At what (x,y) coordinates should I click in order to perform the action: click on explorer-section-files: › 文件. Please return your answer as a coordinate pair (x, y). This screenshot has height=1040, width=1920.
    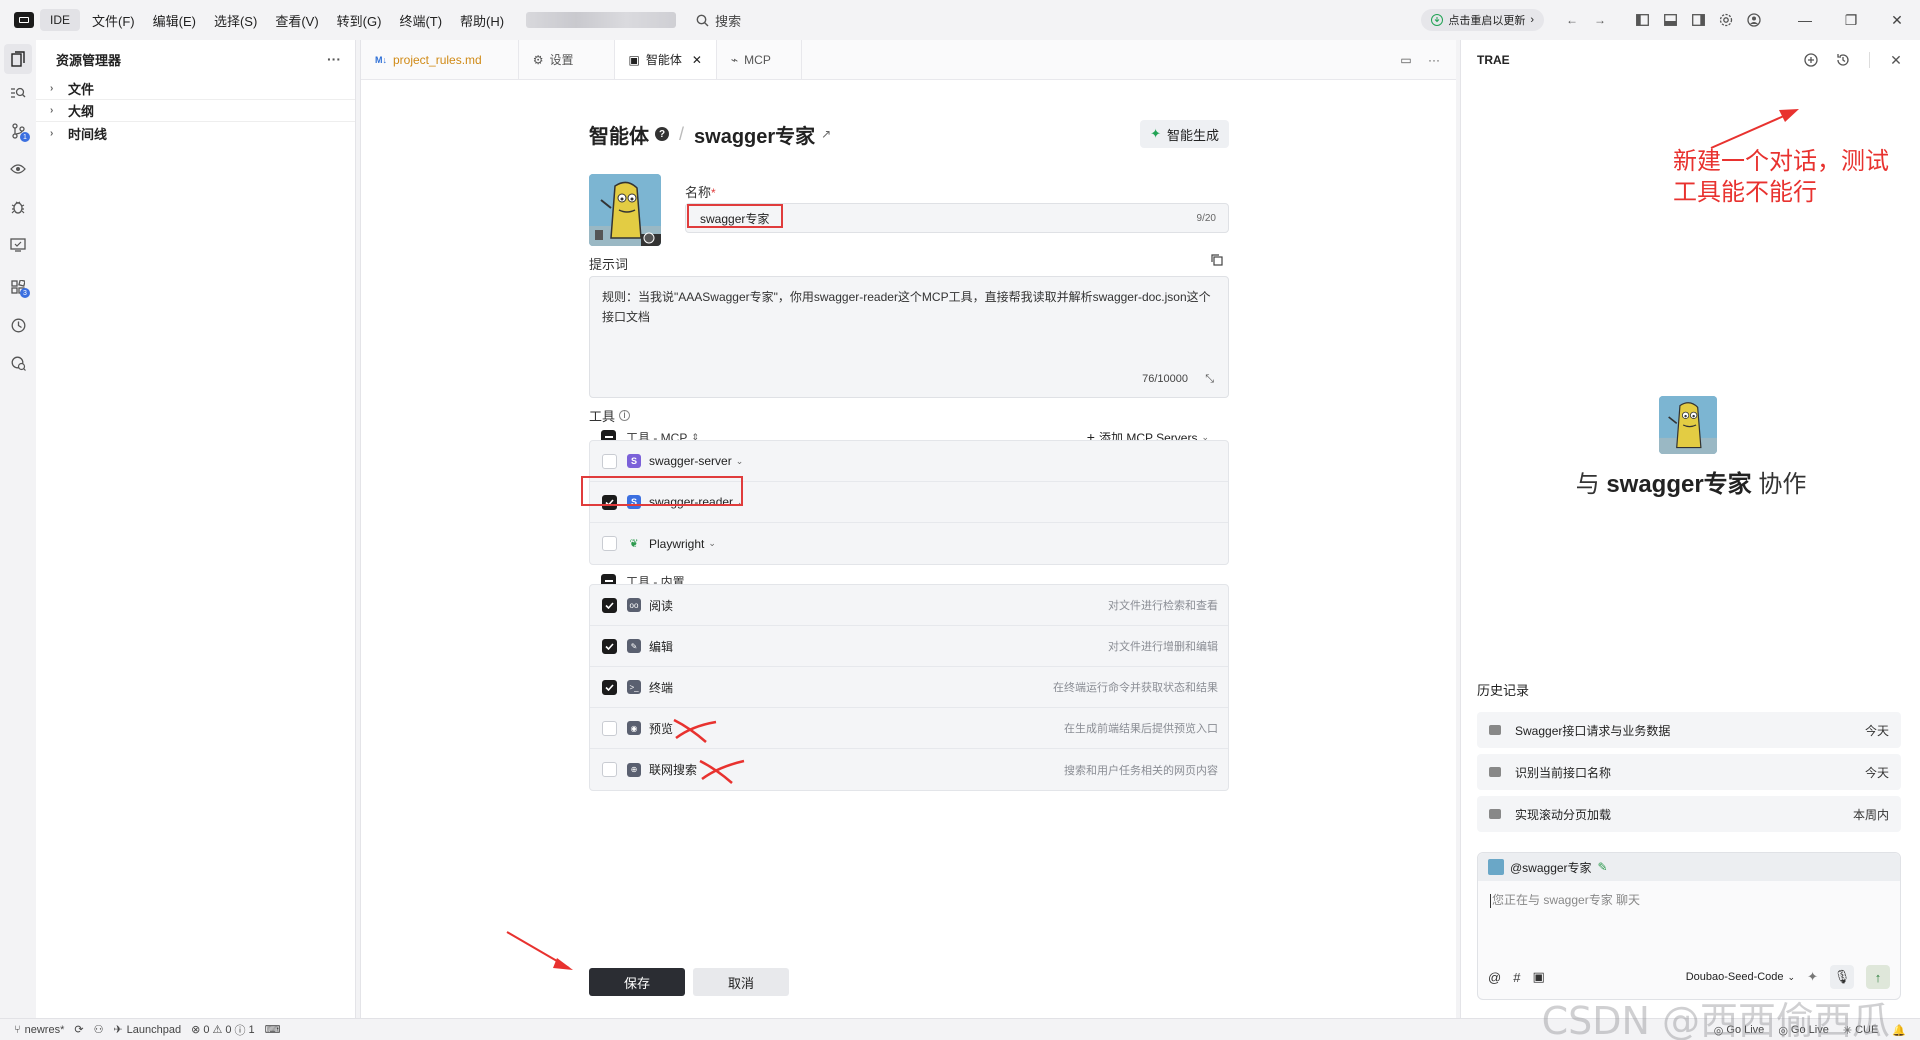
    Looking at the image, I should click on (195, 89).